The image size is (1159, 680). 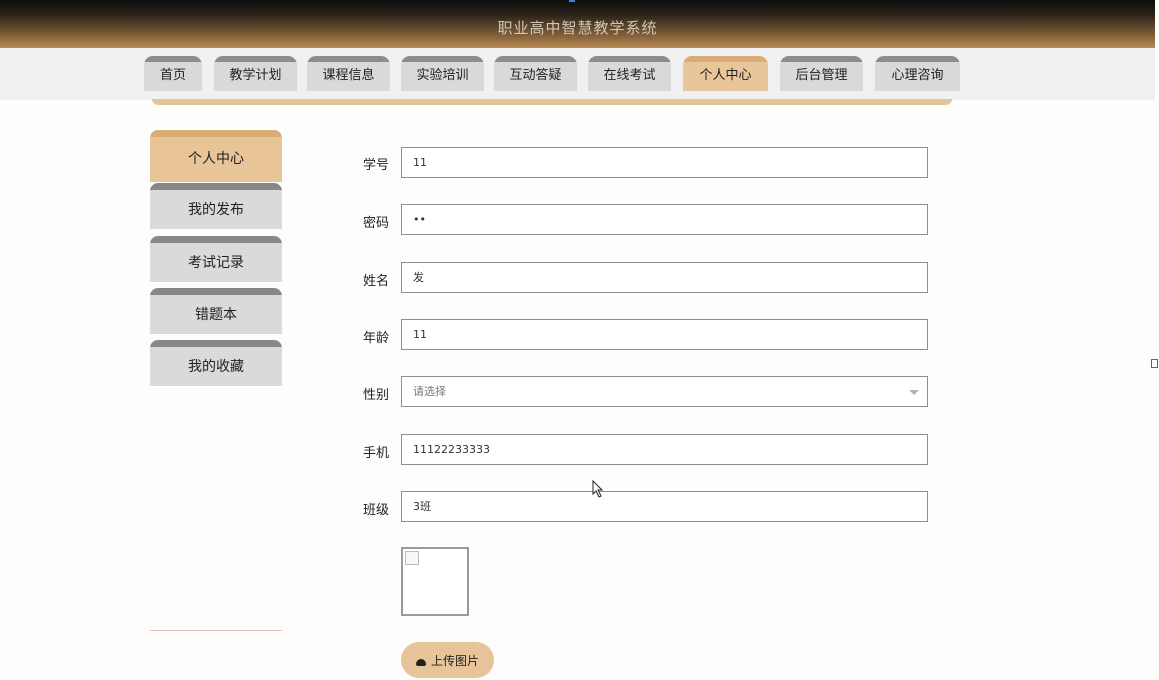 I want to click on student-id-label: 学号, so click(x=376, y=165).